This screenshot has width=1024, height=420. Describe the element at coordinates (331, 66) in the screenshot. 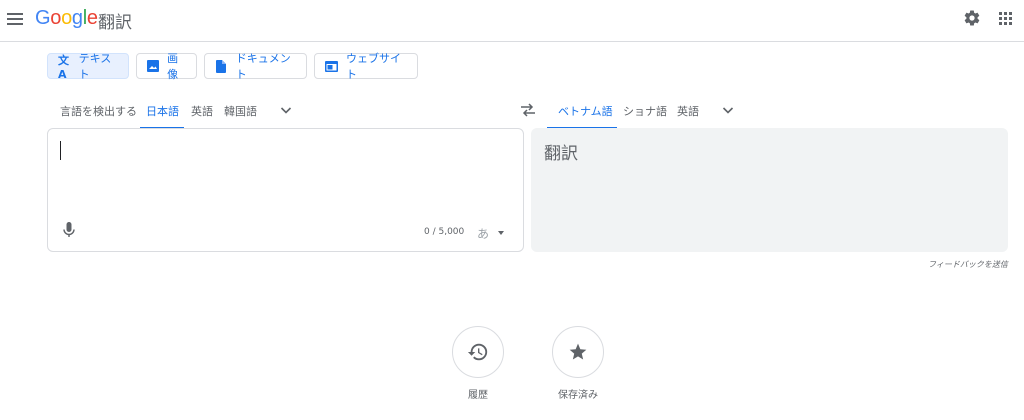

I see `website-icon` at that location.